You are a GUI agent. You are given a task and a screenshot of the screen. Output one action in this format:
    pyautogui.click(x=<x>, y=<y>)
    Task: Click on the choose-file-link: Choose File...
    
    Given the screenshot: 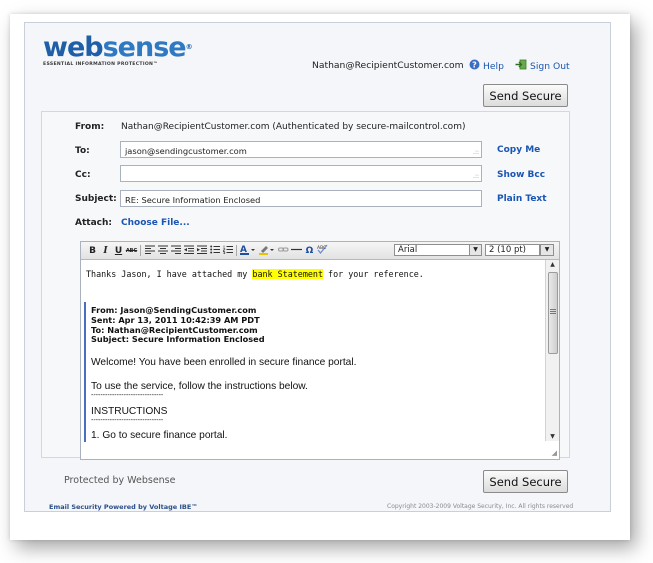 What is the action you would take?
    pyautogui.click(x=155, y=223)
    